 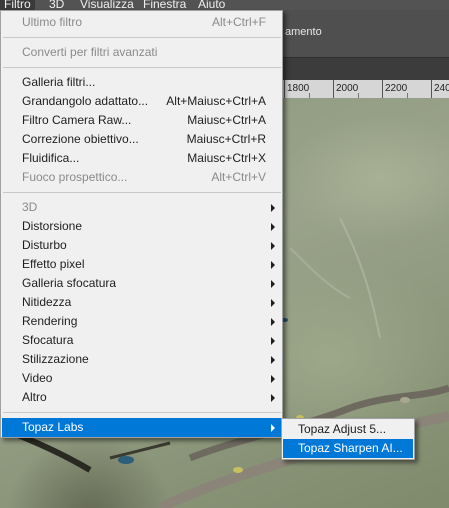 I want to click on menu-item-label: 3D, so click(x=30, y=207).